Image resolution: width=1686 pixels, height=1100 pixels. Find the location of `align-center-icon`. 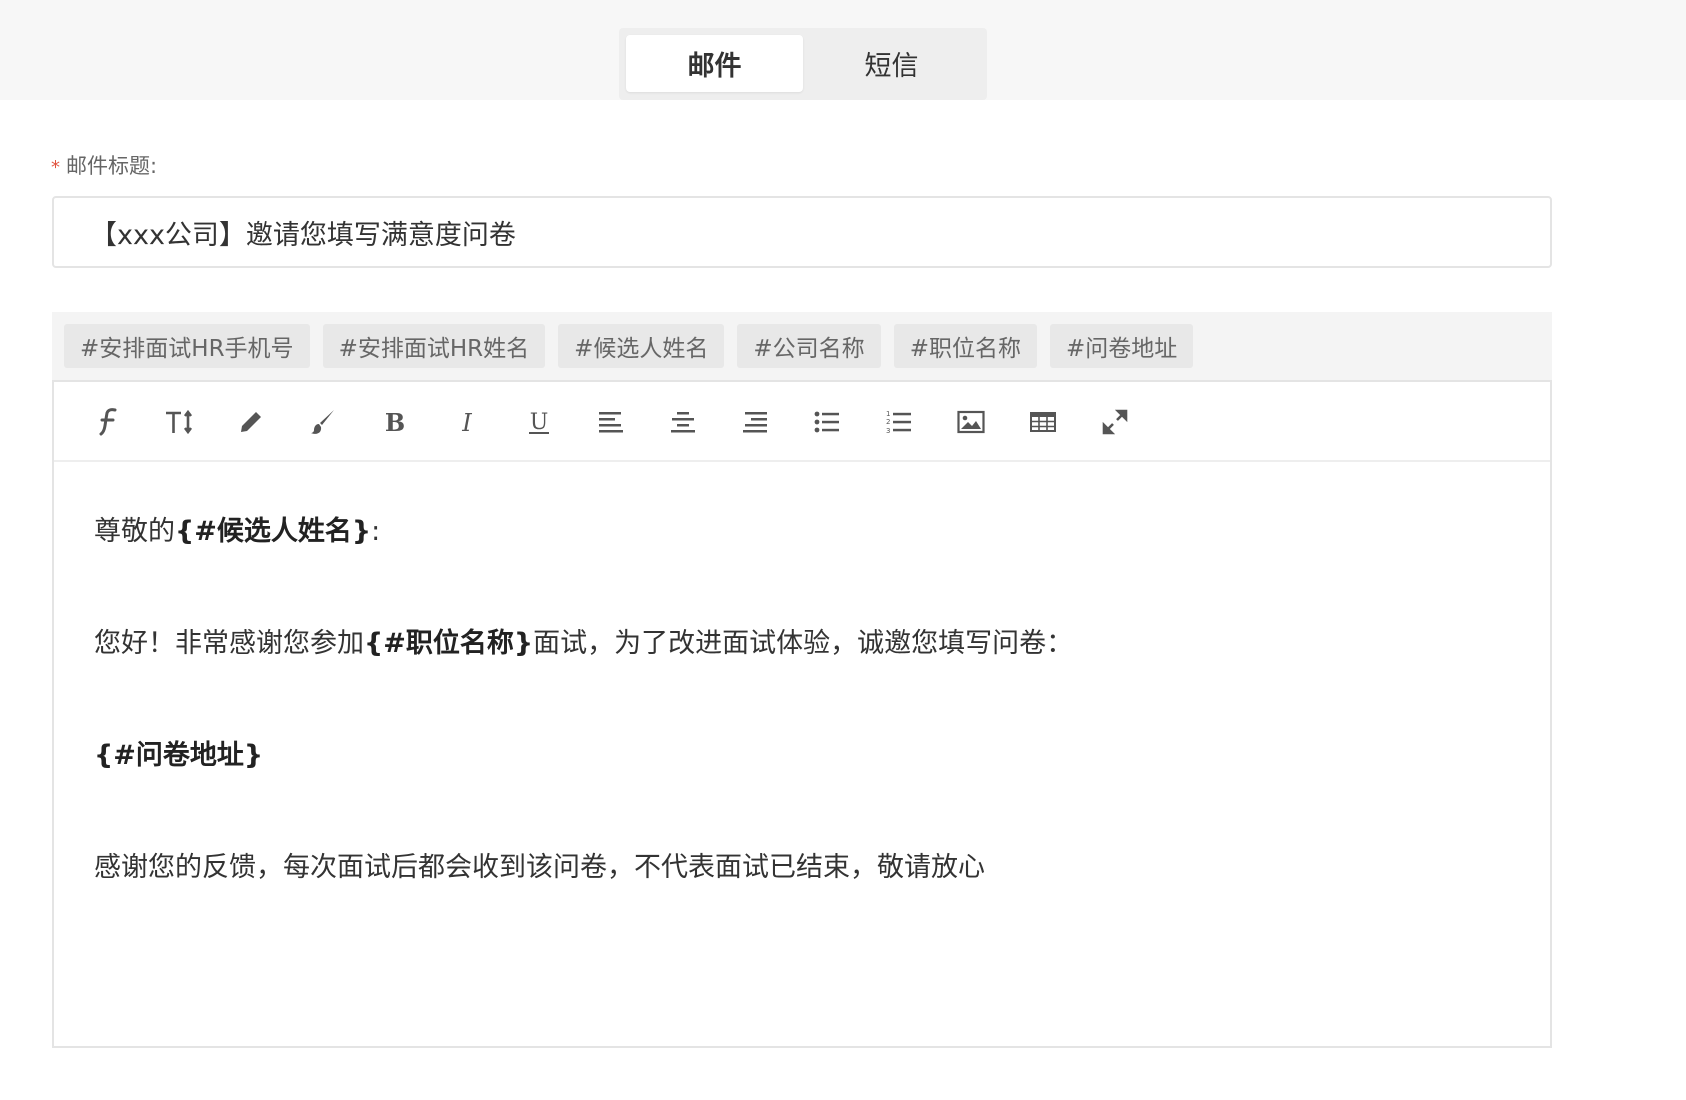

align-center-icon is located at coordinates (683, 422).